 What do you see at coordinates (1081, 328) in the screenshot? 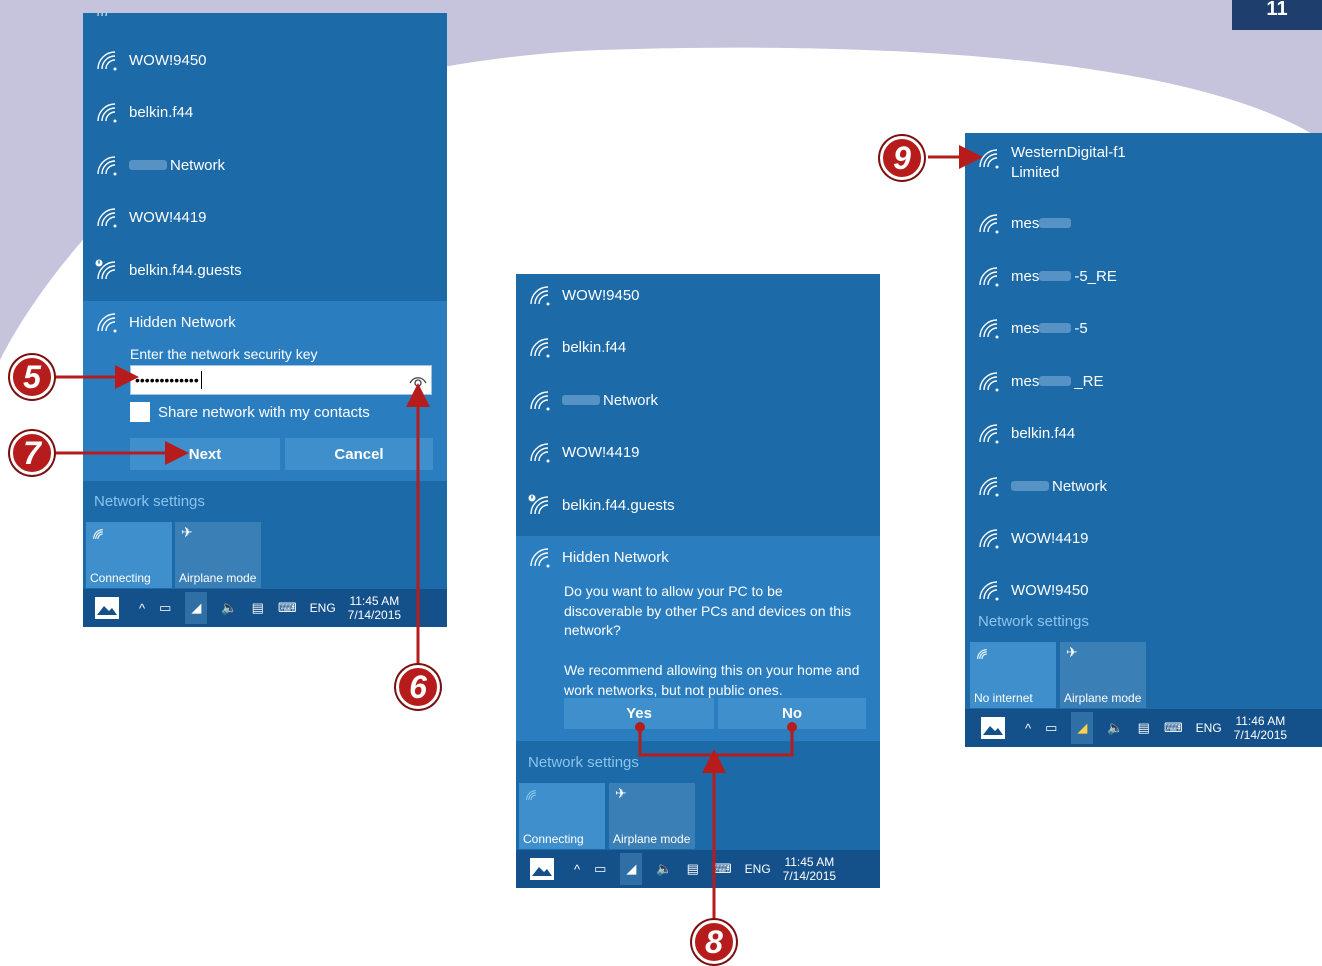
I see `network-suffix: -5` at bounding box center [1081, 328].